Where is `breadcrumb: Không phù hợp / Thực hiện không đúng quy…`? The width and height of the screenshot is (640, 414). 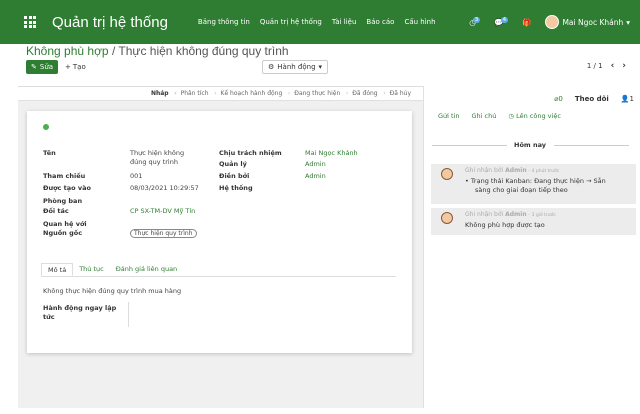
breadcrumb: Không phù hợp / Thực hiện không đúng quy… is located at coordinates (157, 51).